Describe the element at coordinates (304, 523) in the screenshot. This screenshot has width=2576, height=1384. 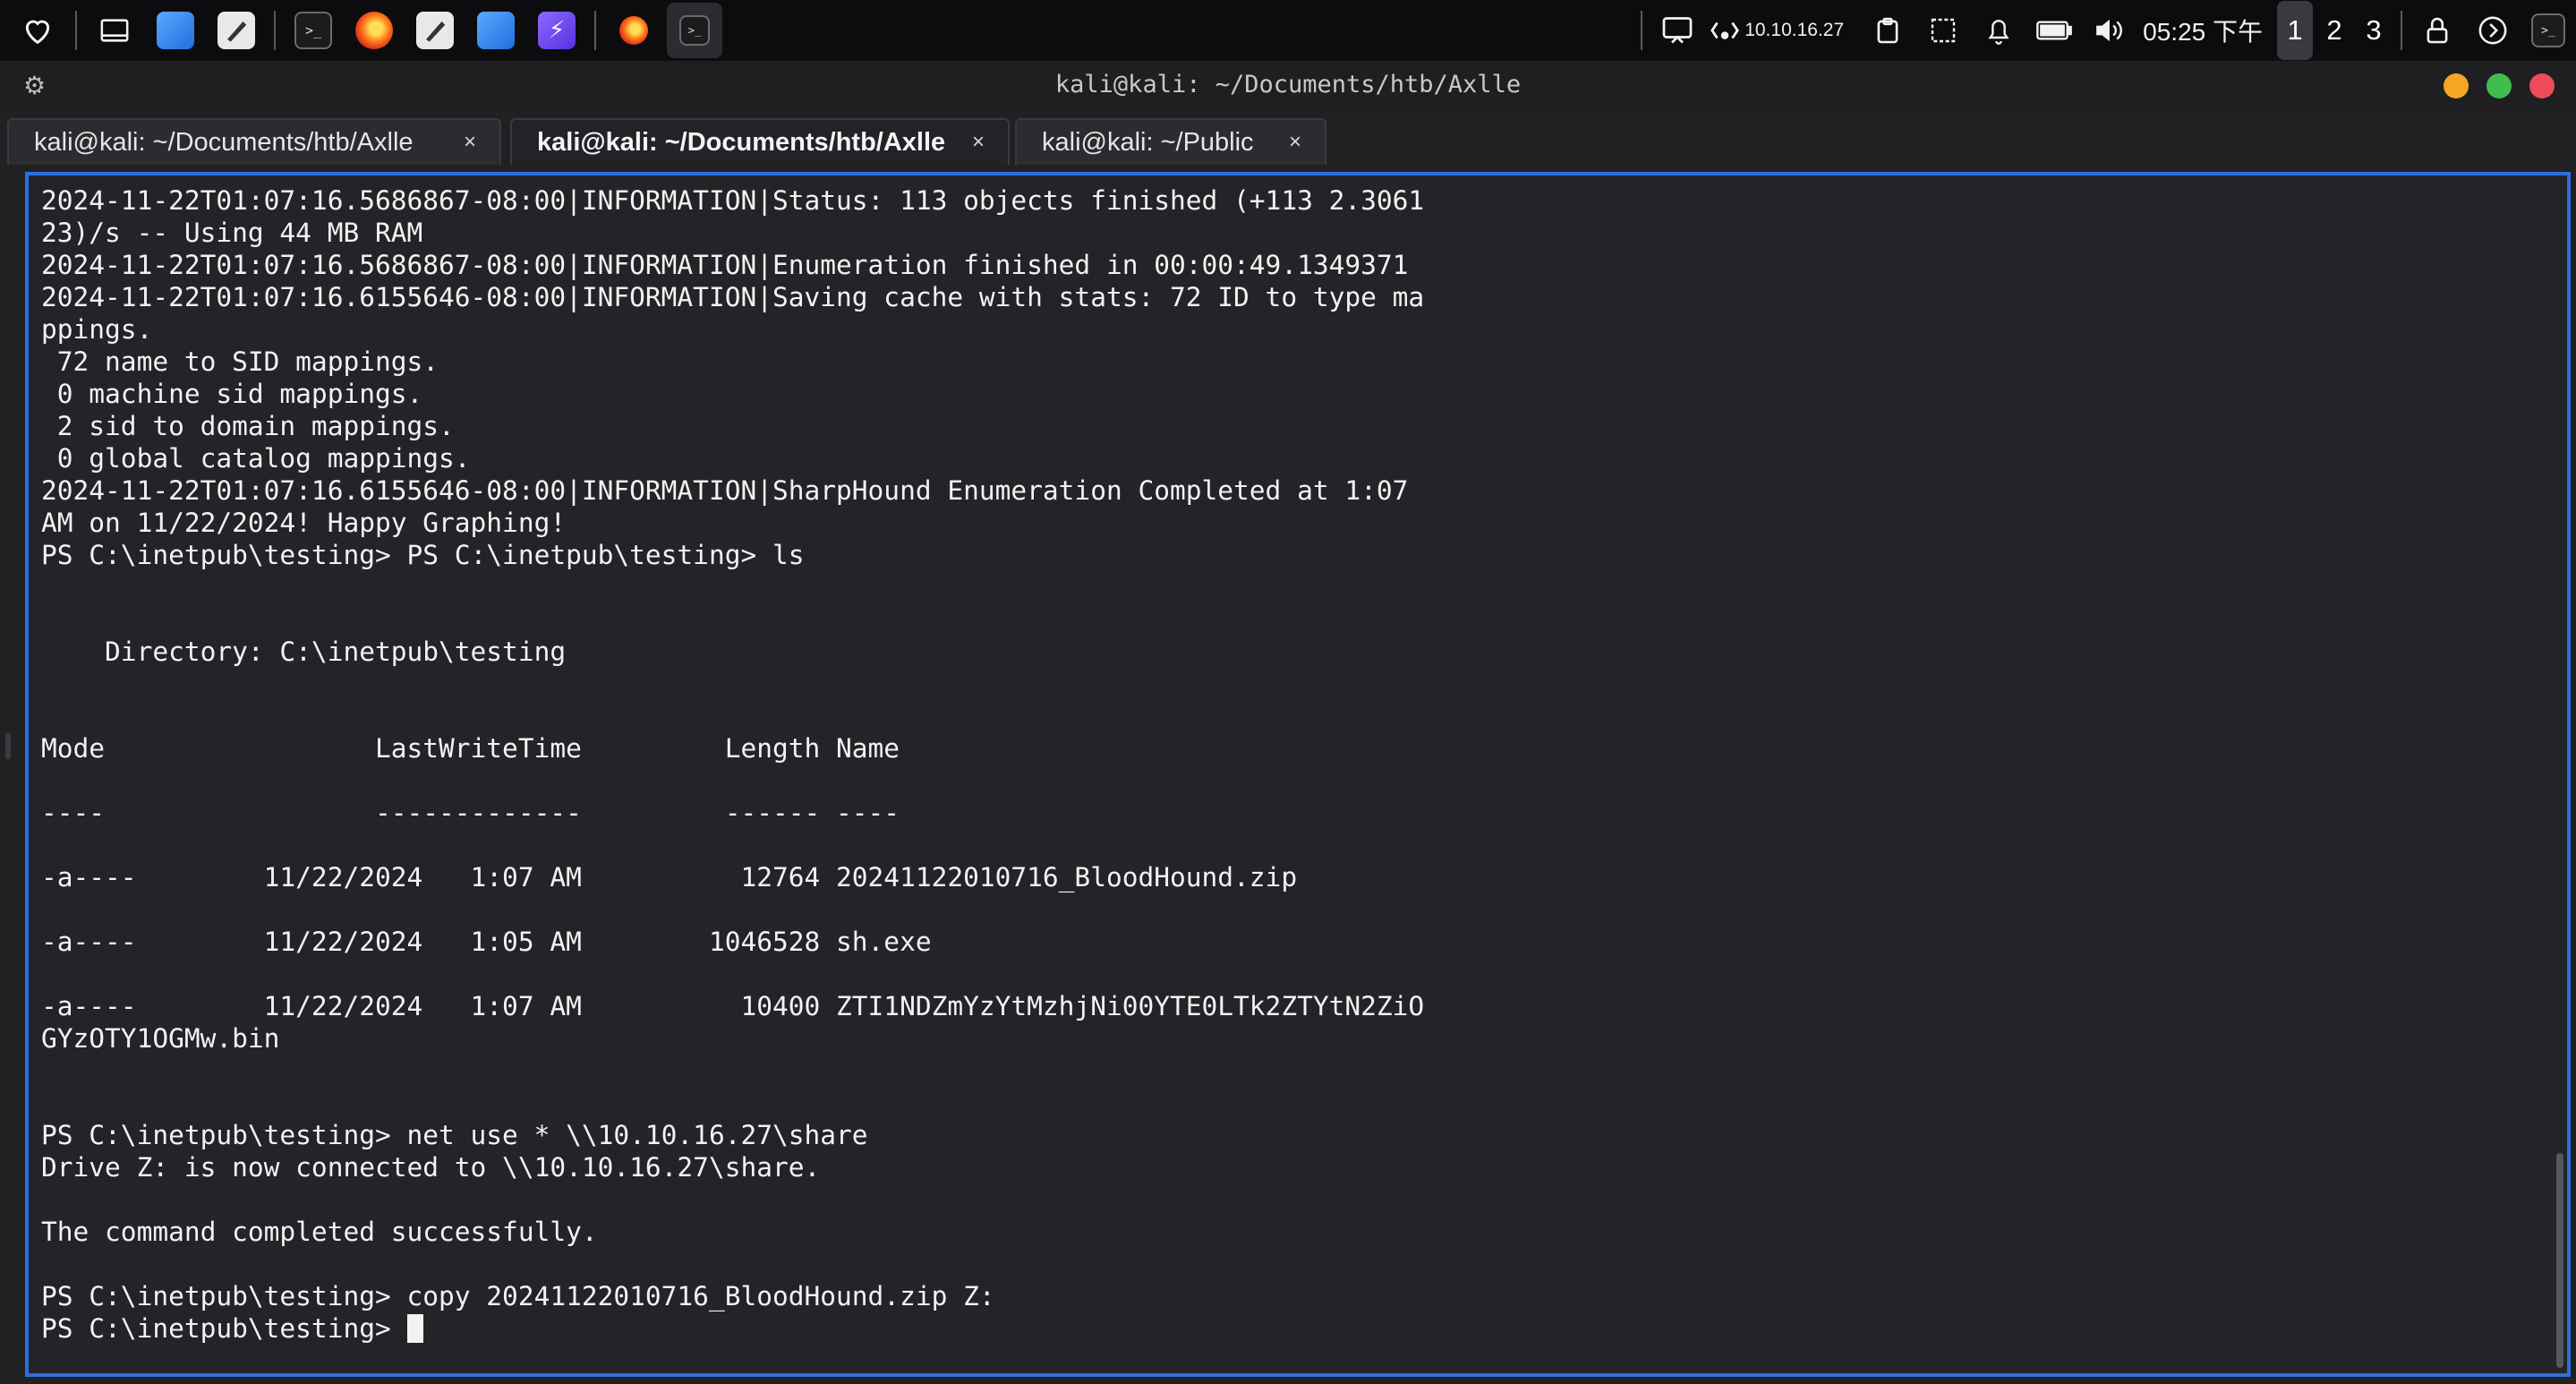
I see `terminal-line: AM on 11/22/2024! Happy Graphing!` at that location.